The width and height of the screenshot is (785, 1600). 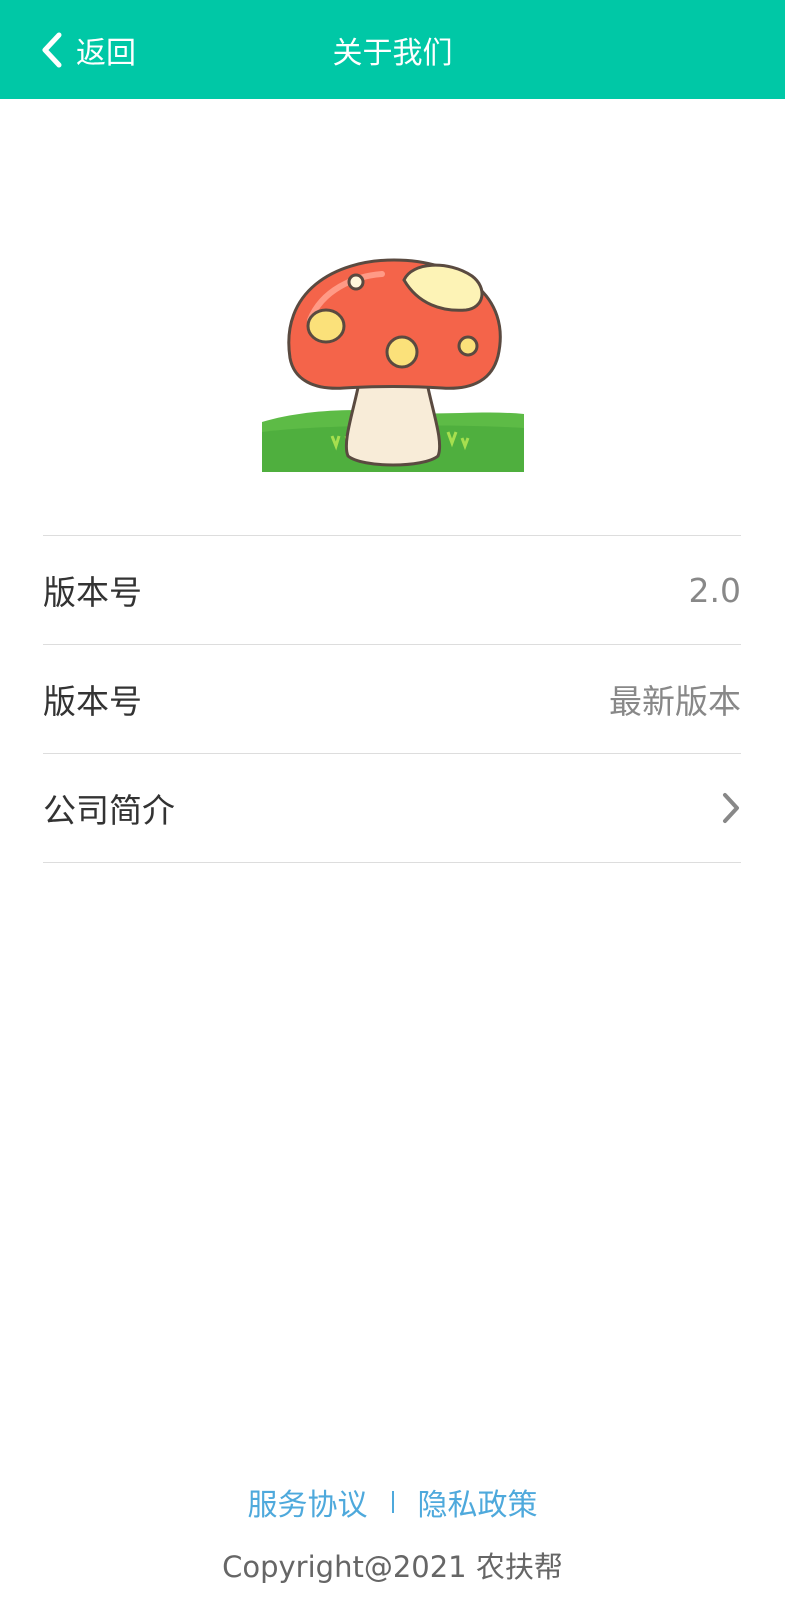 What do you see at coordinates (714, 590) in the screenshot?
I see `version-value: 2.0` at bounding box center [714, 590].